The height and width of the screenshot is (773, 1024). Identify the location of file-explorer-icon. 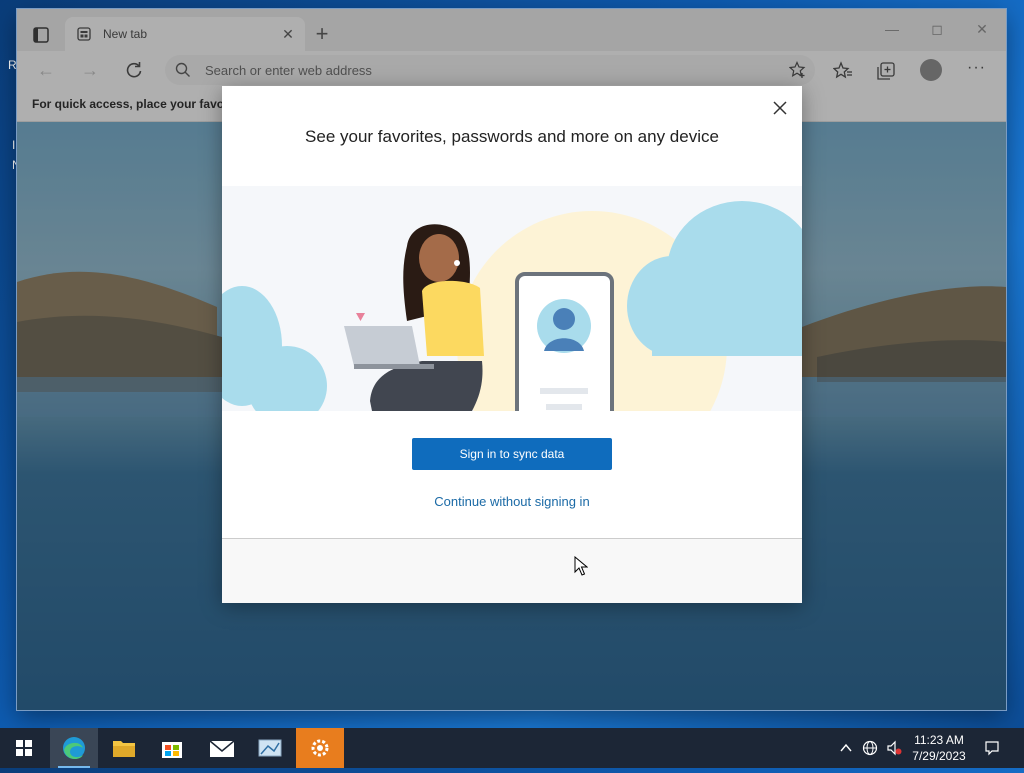
(124, 749).